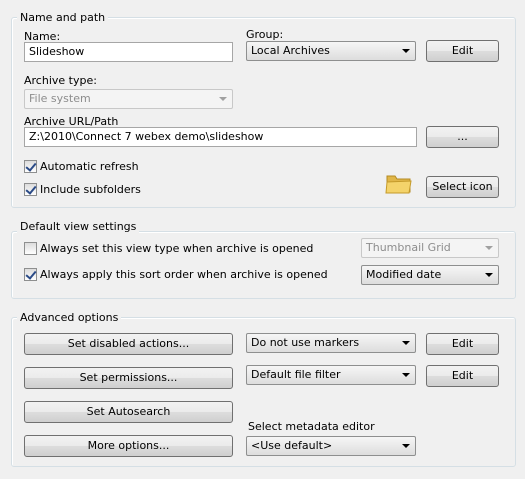  I want to click on include-subfolders-label: Include subfolders, so click(90, 189).